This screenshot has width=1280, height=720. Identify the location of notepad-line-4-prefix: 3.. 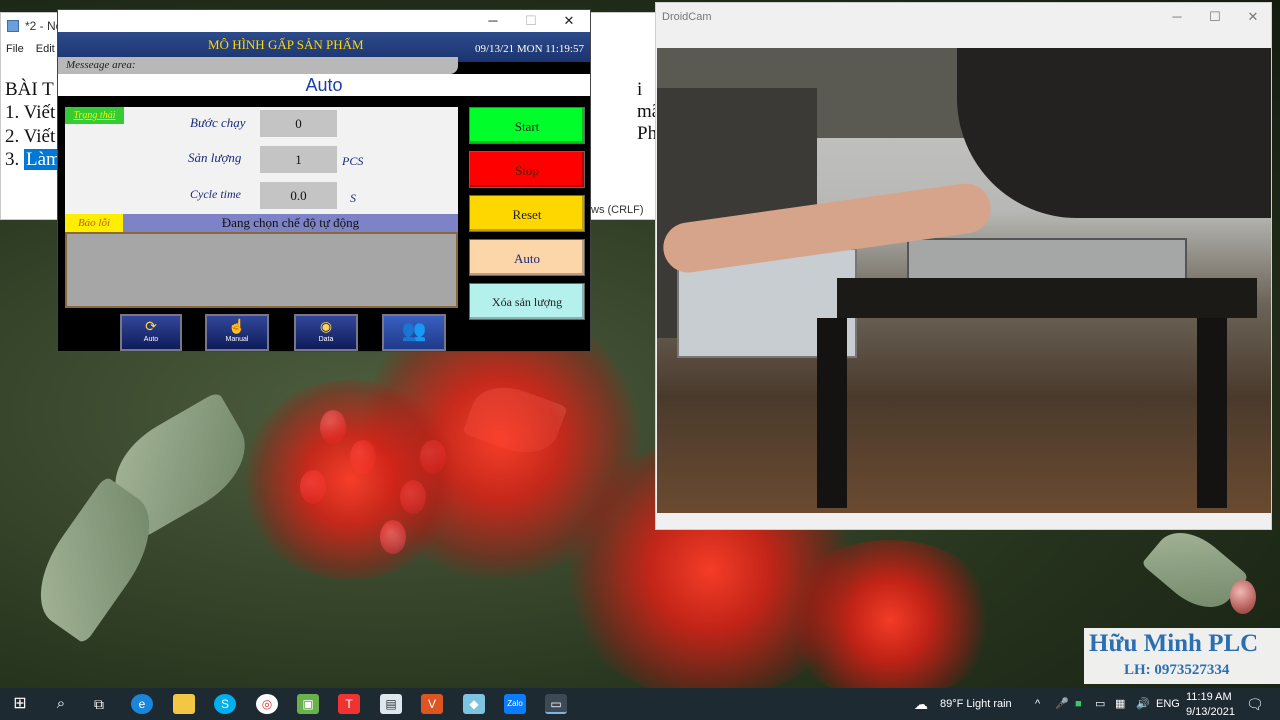
(12, 159).